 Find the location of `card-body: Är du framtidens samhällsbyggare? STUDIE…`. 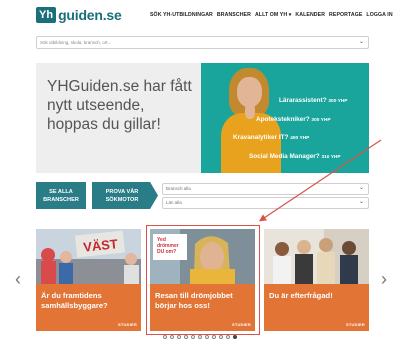

card-body: Är du framtidens samhällsbyggare? STUDIE… is located at coordinates (88, 307).